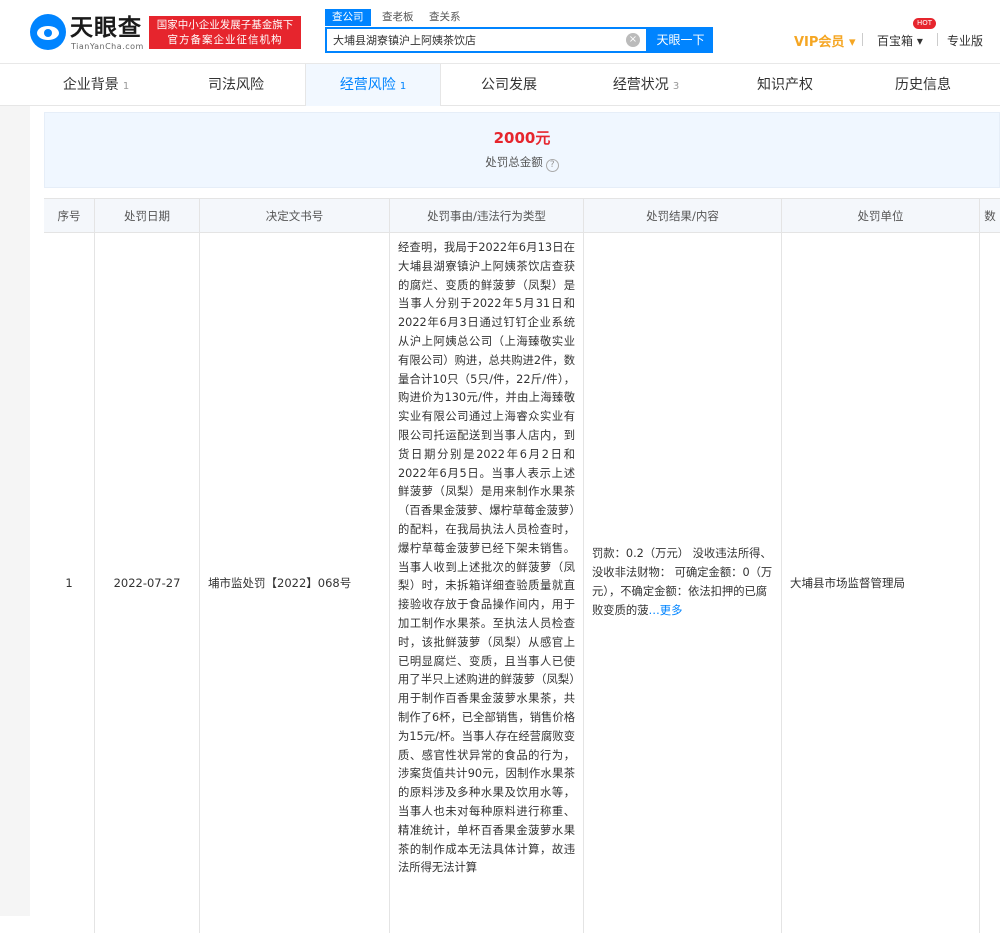 This screenshot has width=1000, height=933. I want to click on cell-doc-no: 埔市监处罚【2022】068号, so click(295, 583).